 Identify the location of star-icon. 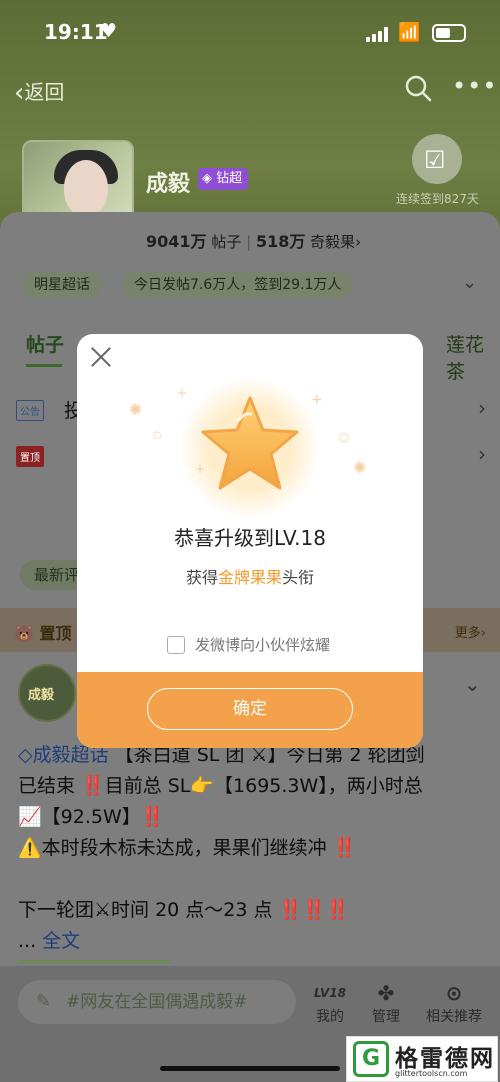
(250, 443).